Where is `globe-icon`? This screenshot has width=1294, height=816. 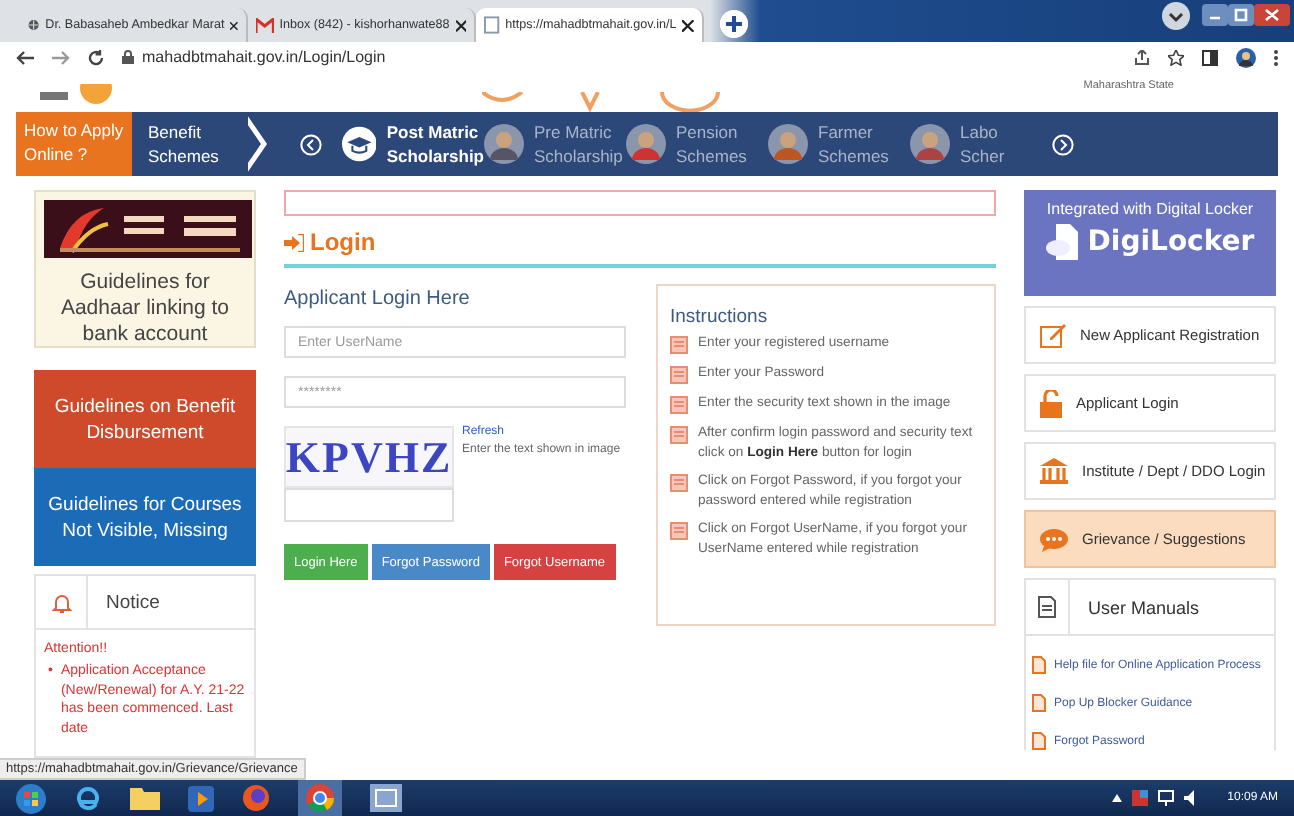
globe-icon is located at coordinates (34, 25).